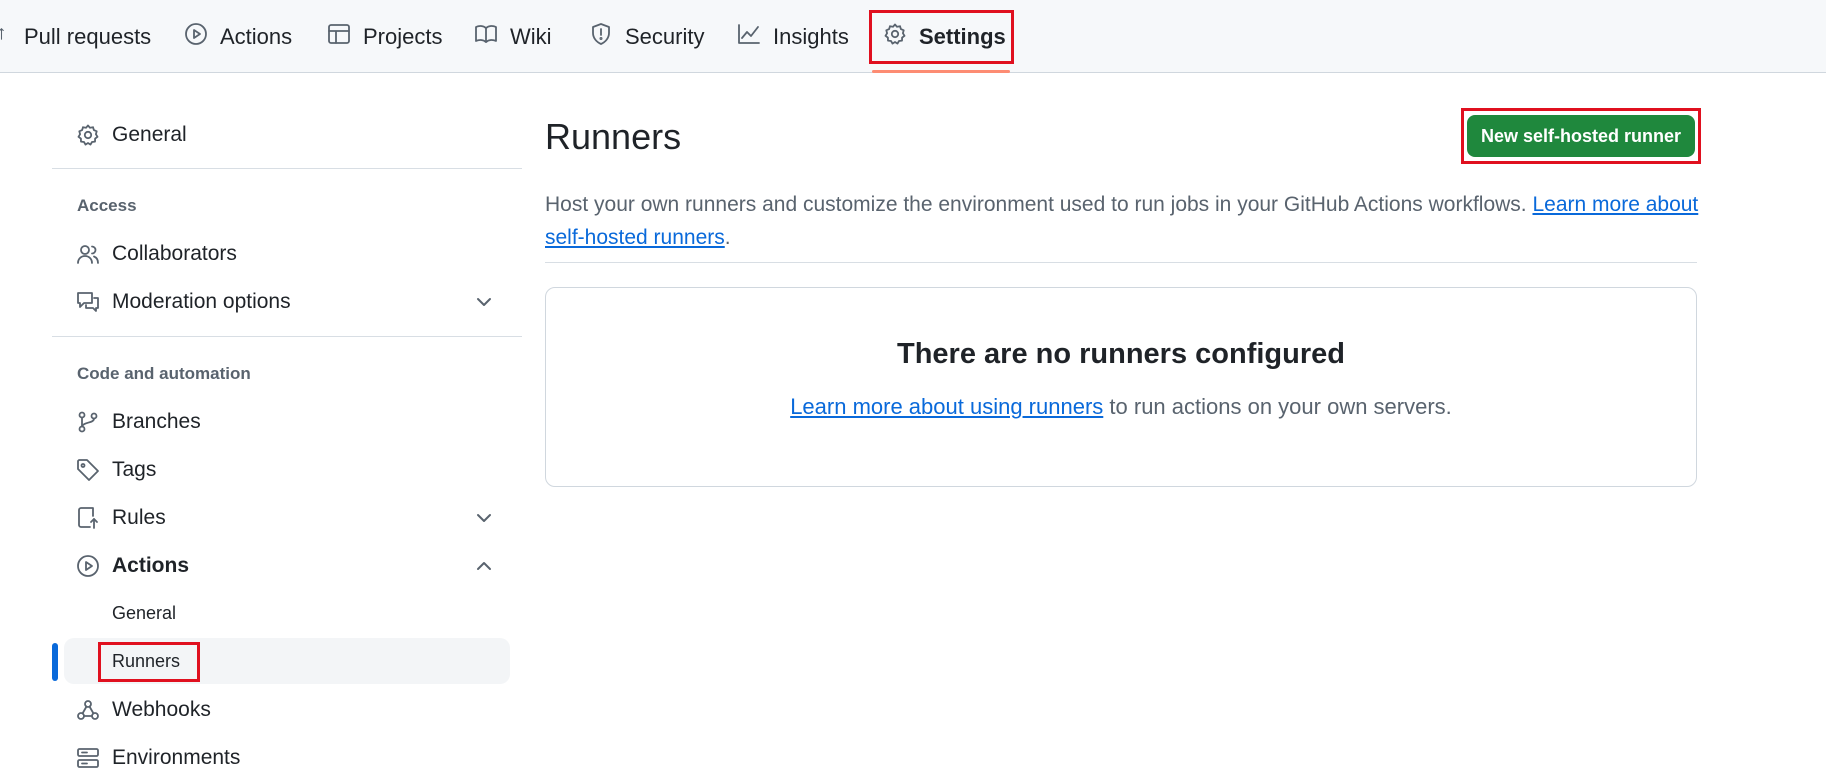  I want to click on empty-state-title: There are no runners configured, so click(1121, 354).